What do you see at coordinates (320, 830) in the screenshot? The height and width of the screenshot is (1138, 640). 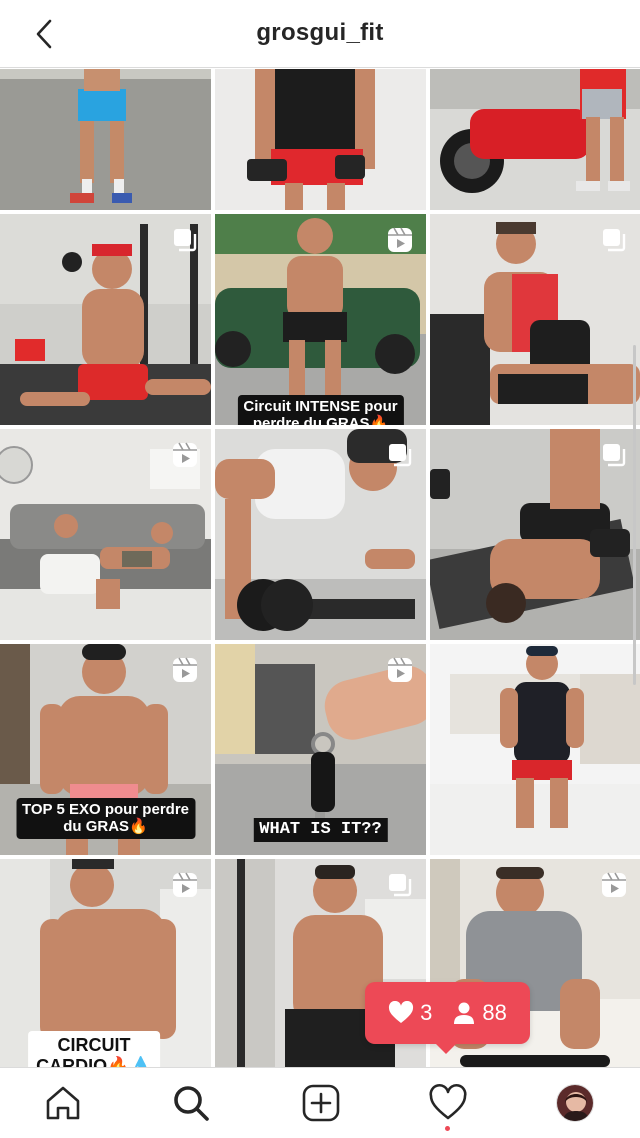 I see `post-caption: WHAT IS IT??` at bounding box center [320, 830].